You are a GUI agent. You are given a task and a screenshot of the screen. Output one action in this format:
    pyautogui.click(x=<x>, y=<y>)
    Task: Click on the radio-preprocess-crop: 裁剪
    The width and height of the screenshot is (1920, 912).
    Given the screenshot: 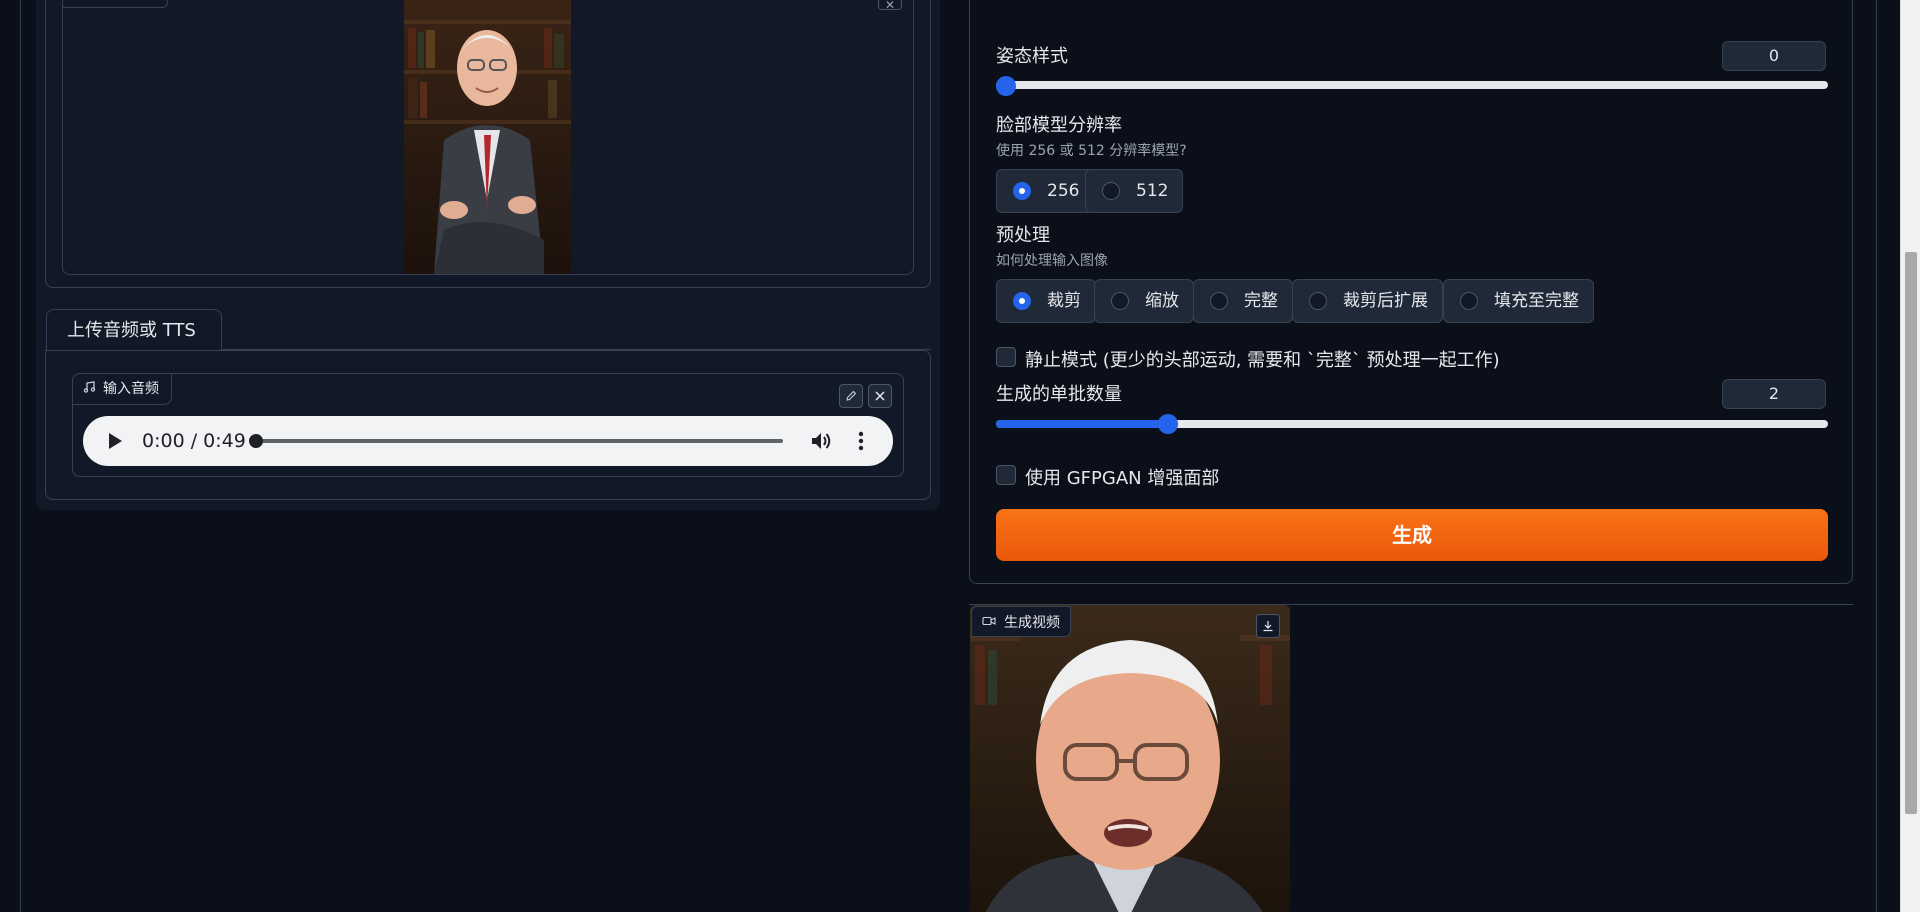 What is the action you would take?
    pyautogui.click(x=1046, y=301)
    